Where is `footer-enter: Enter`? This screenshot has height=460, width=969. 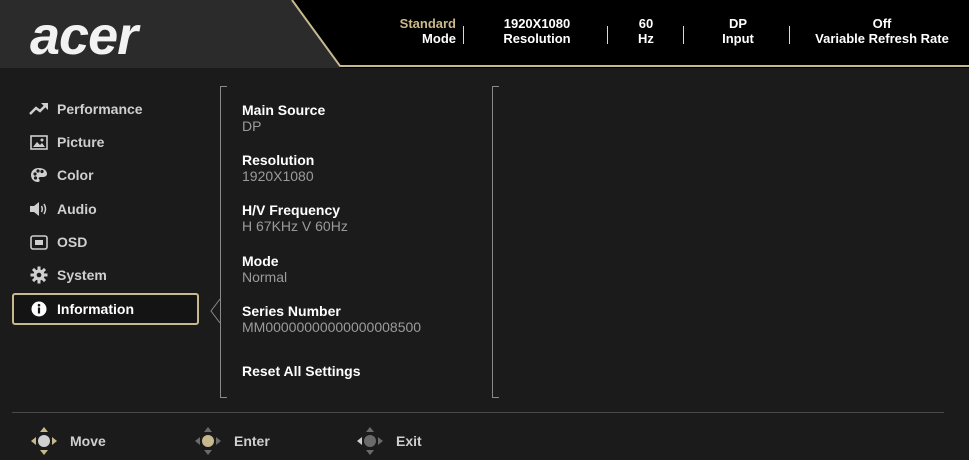
footer-enter: Enter is located at coordinates (232, 441).